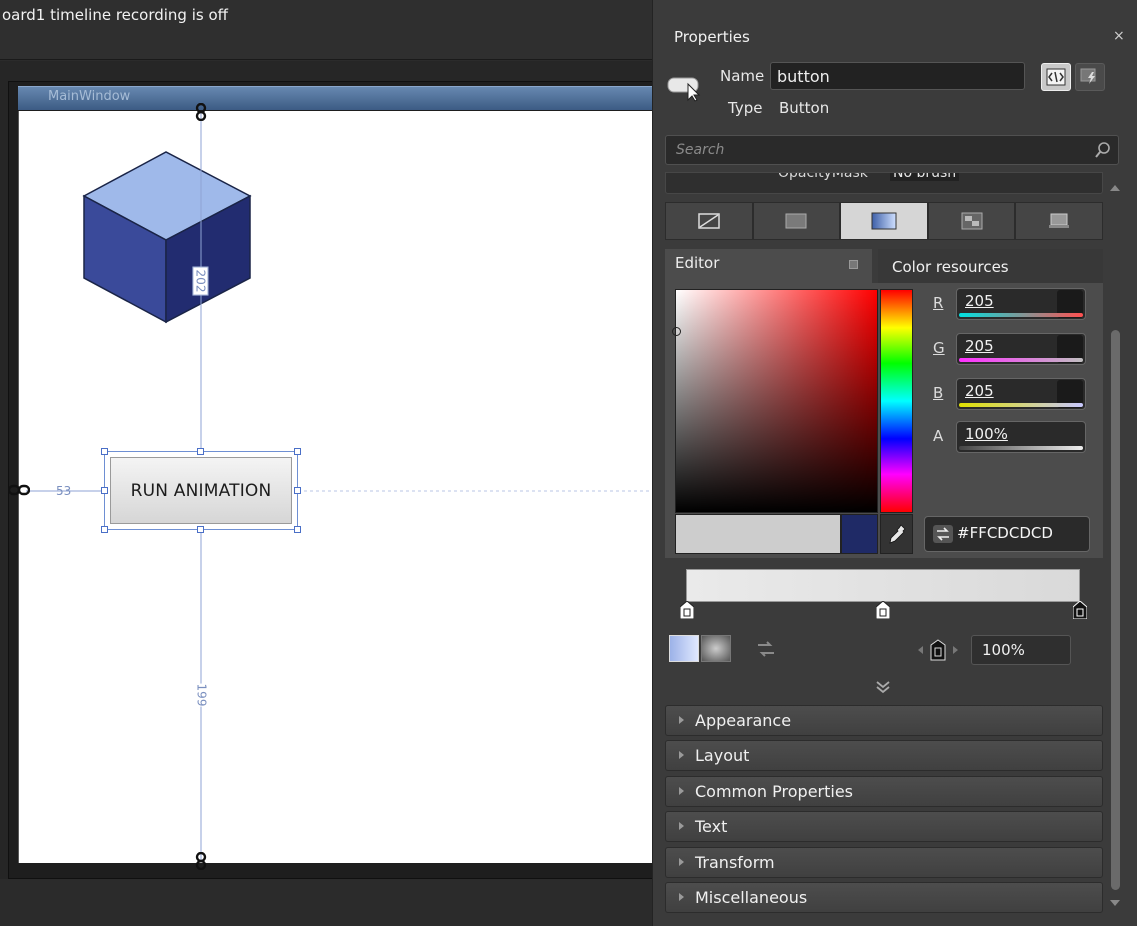  I want to click on saturation-value-picker, so click(775, 401).